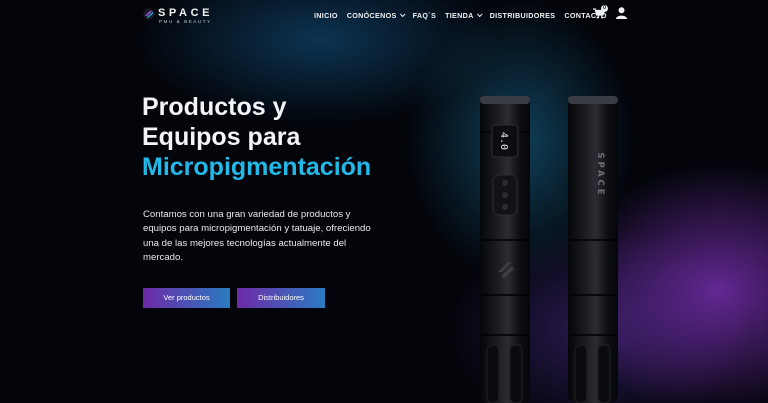  I want to click on nav-label: INICIO, so click(326, 15).